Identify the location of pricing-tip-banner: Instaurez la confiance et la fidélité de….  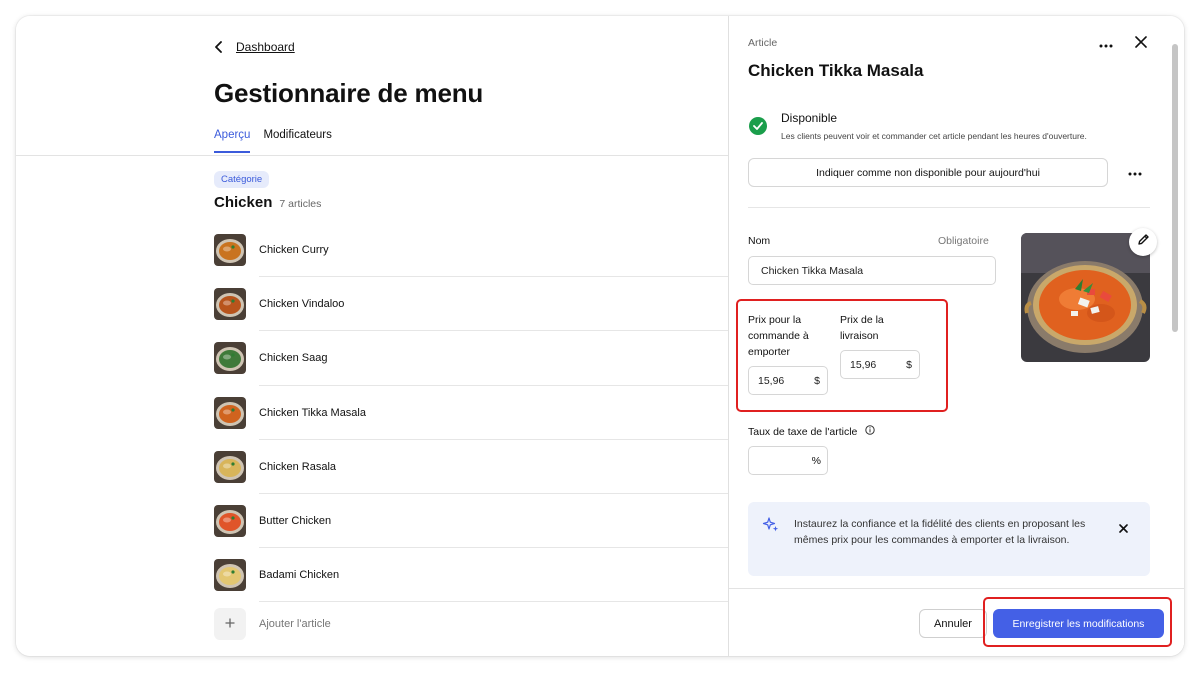
(949, 539).